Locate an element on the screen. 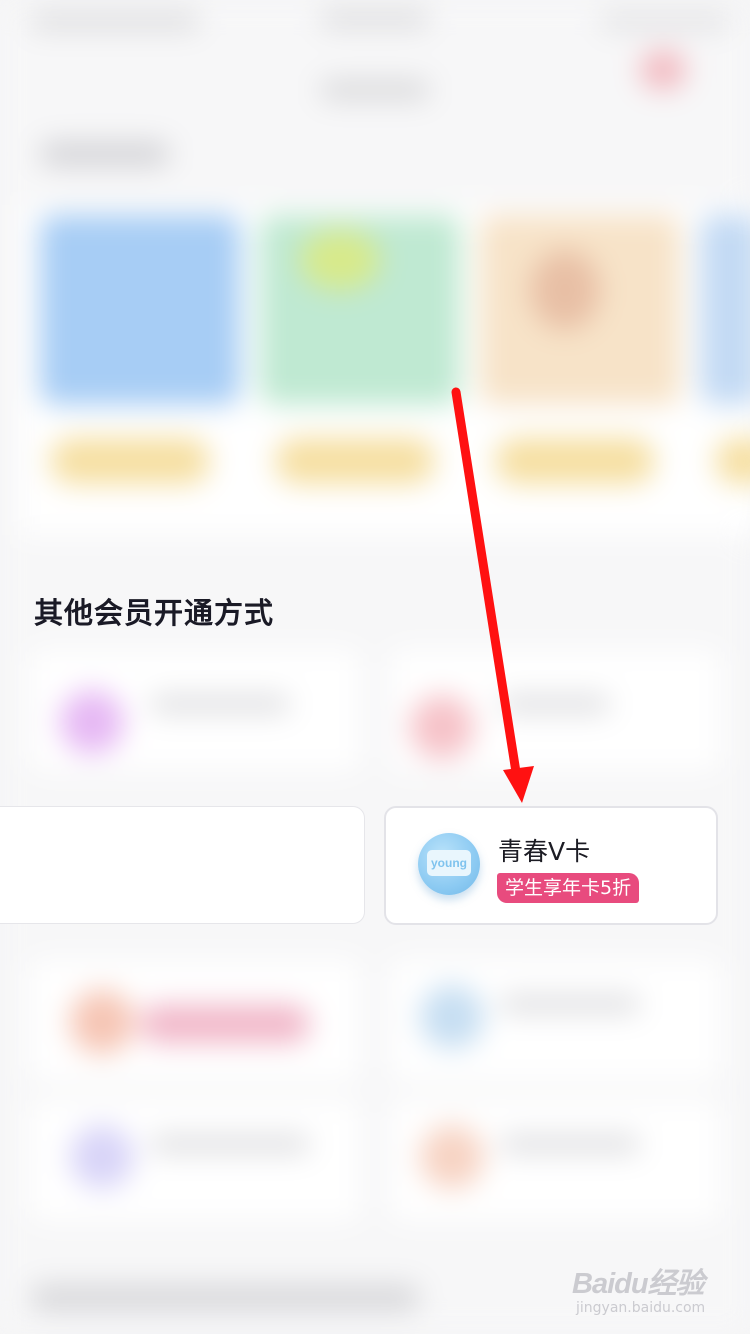  watermark-brand: Baidu经验 is located at coordinates (638, 1284).